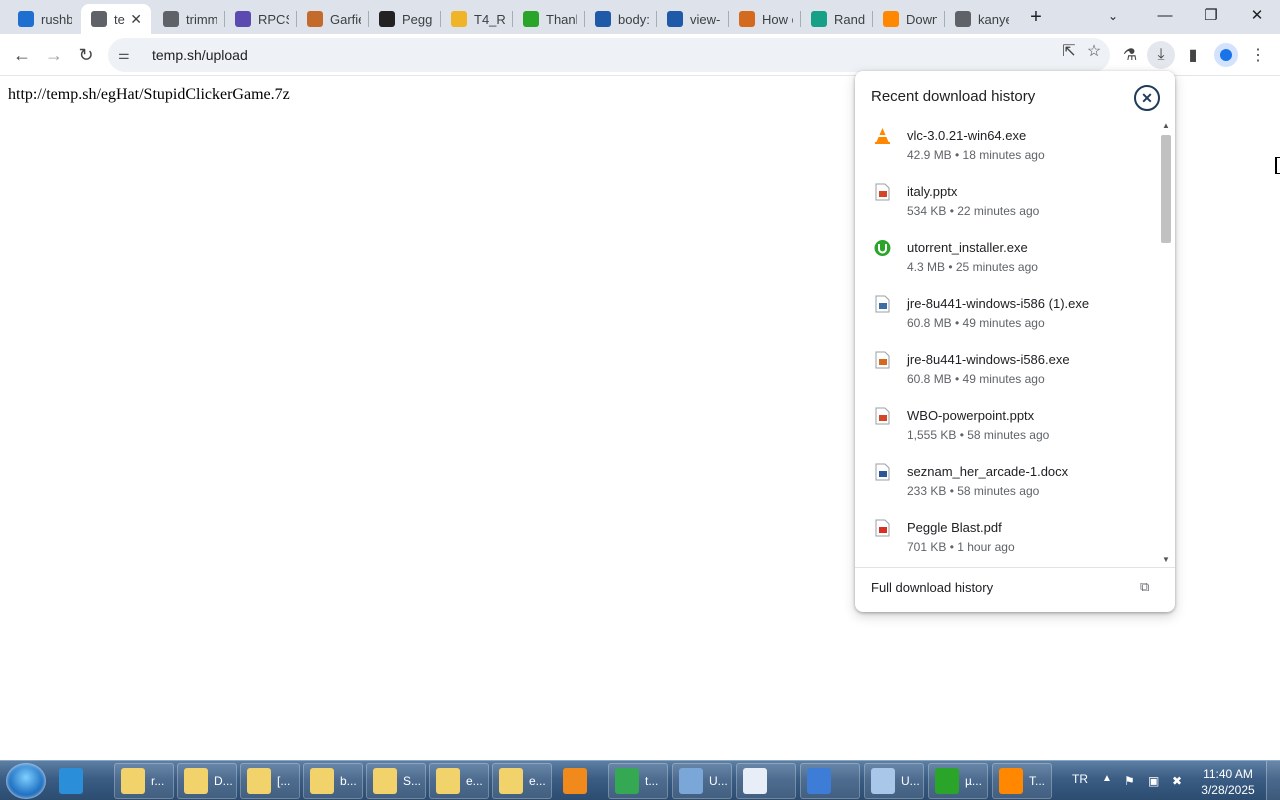 This screenshot has width=1280, height=800. I want to click on tab-1: rushb, so click(43, 19).